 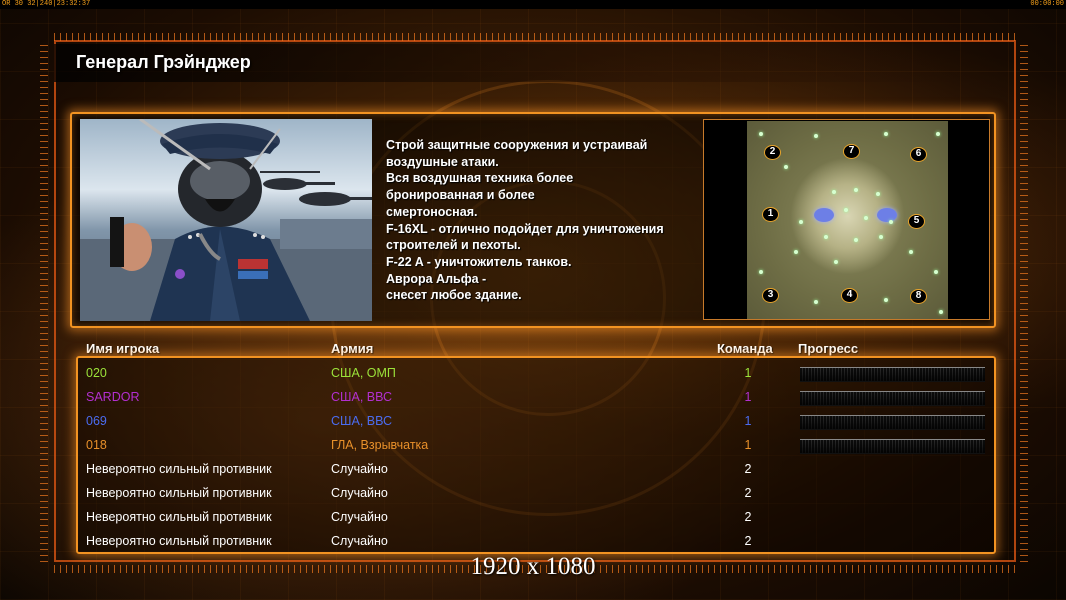 What do you see at coordinates (828, 348) in the screenshot?
I see `header-progress: Прогресс` at bounding box center [828, 348].